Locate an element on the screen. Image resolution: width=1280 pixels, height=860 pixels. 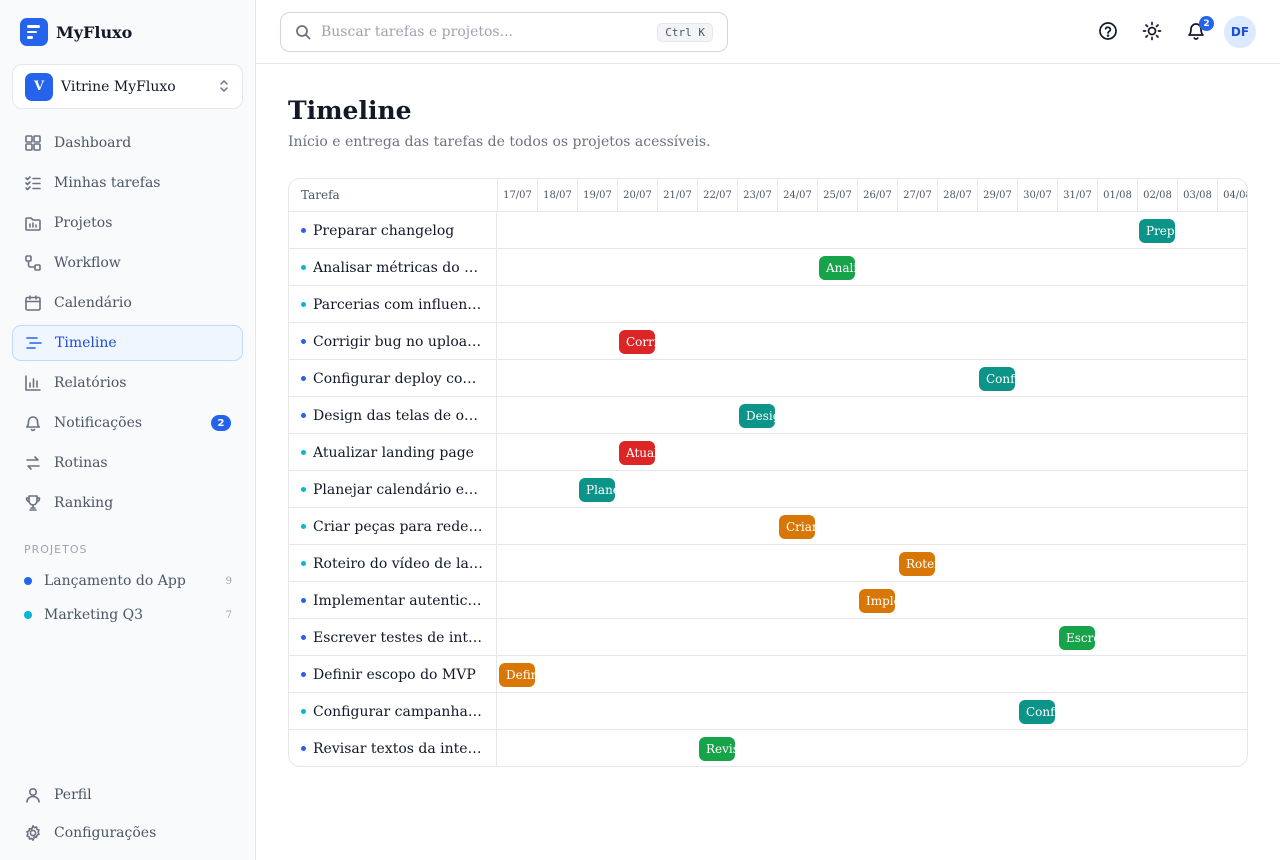
sidebar-item-projetos: Projetos is located at coordinates (127, 223).